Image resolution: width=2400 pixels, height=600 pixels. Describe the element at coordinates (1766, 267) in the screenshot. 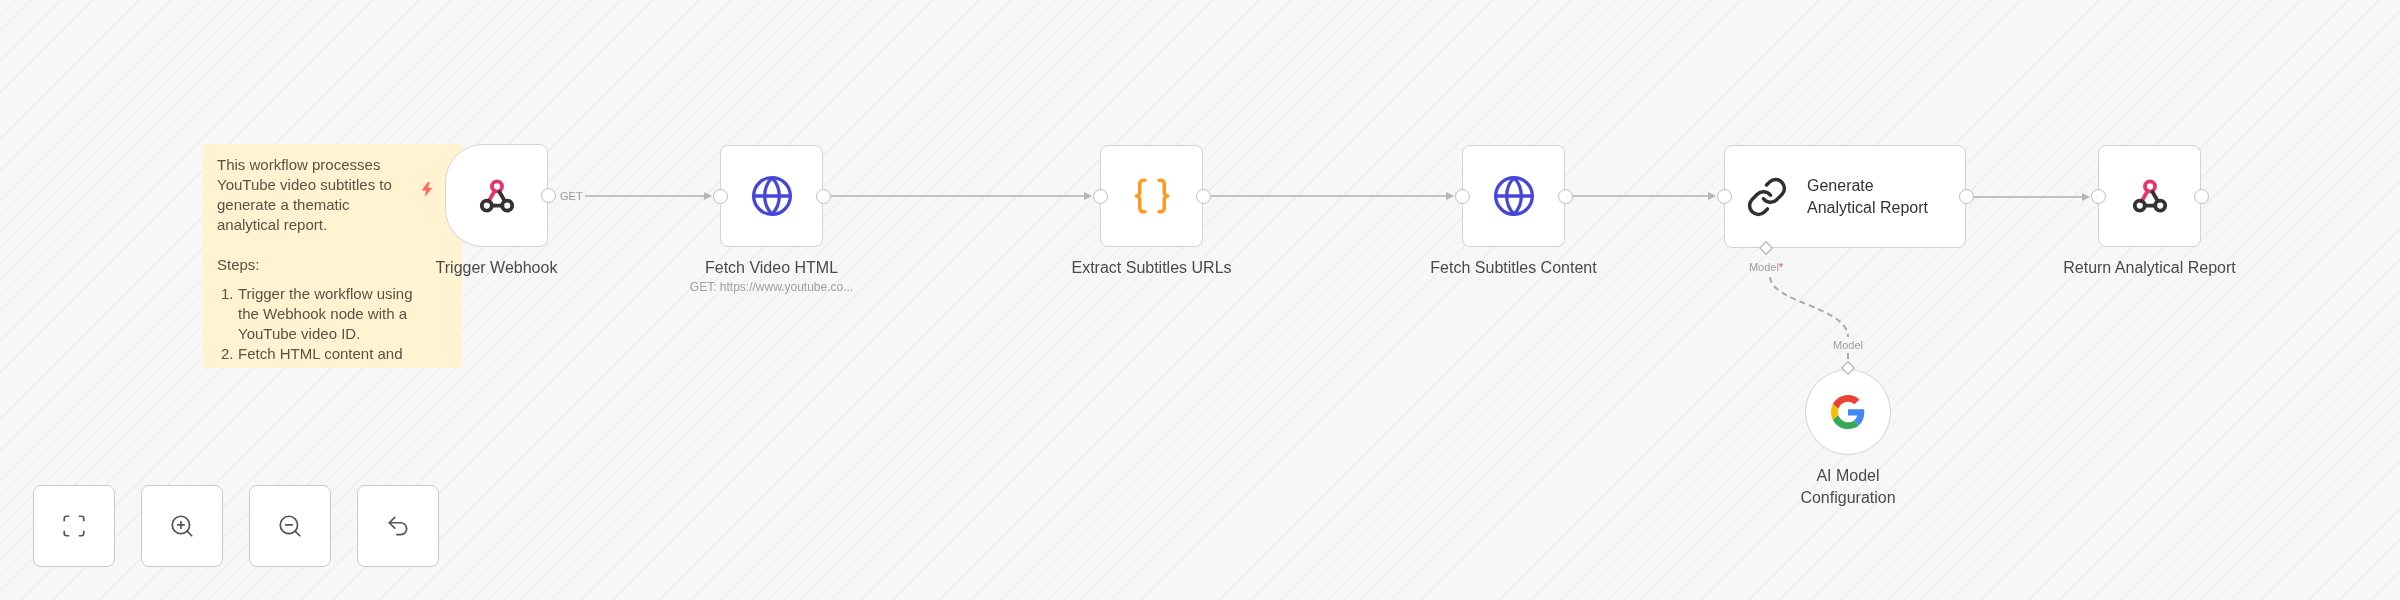

I see `port-label: Model*` at that location.